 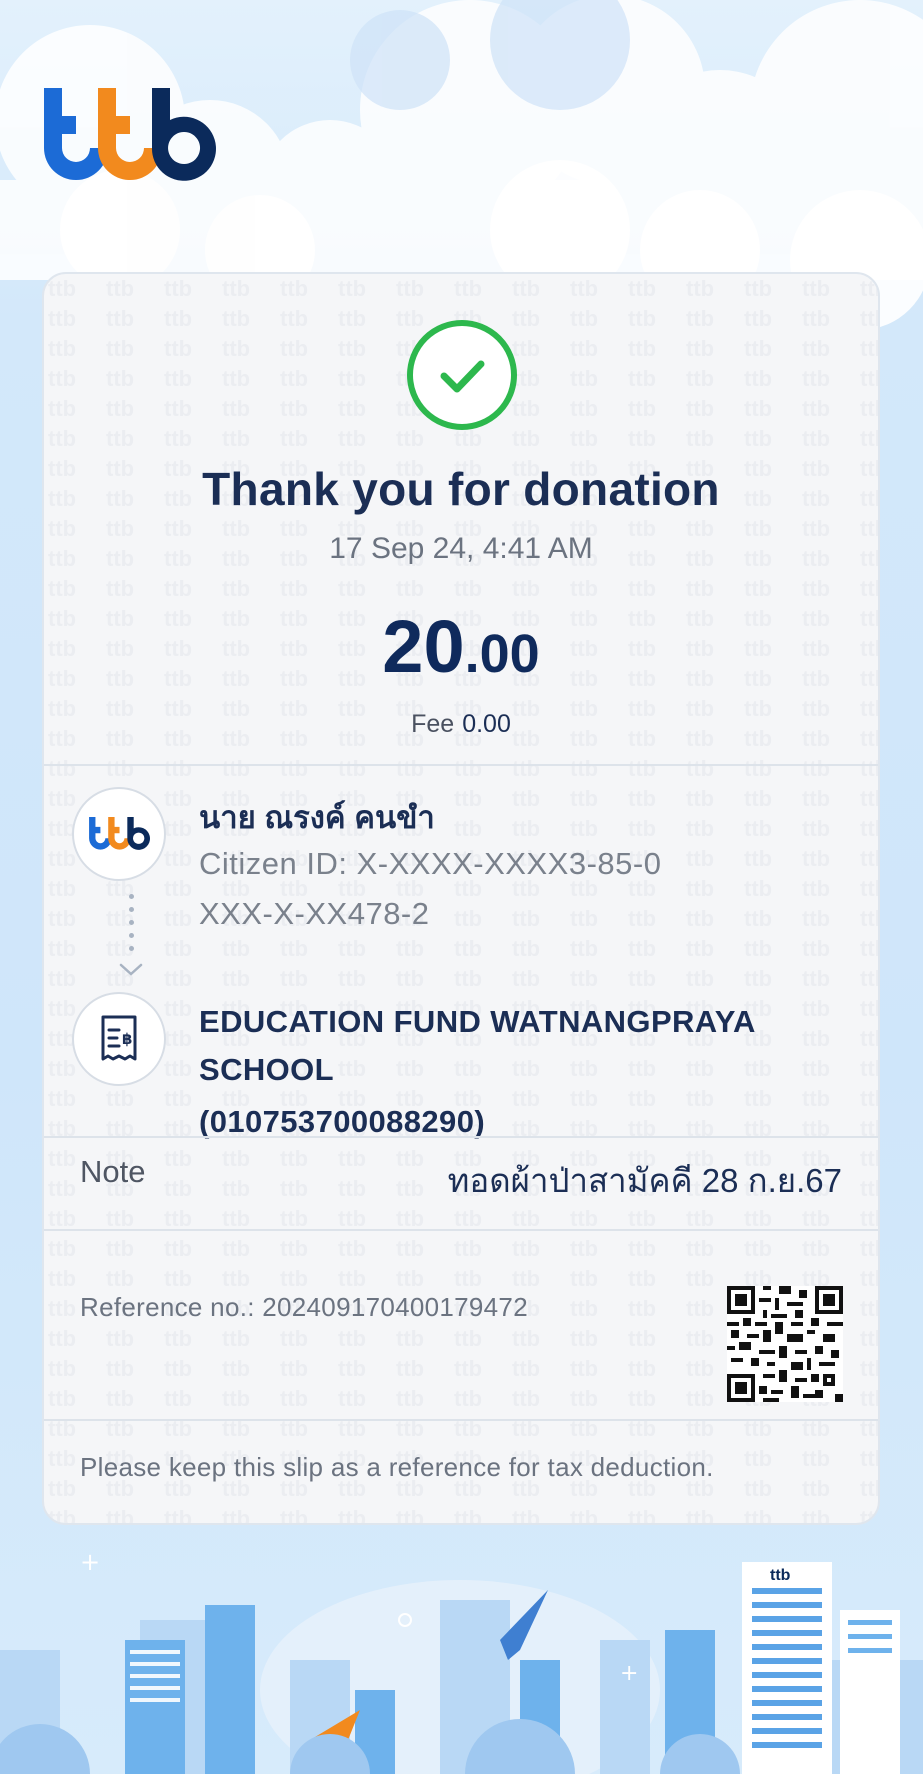 I want to click on sender-avatar, so click(x=119, y=834).